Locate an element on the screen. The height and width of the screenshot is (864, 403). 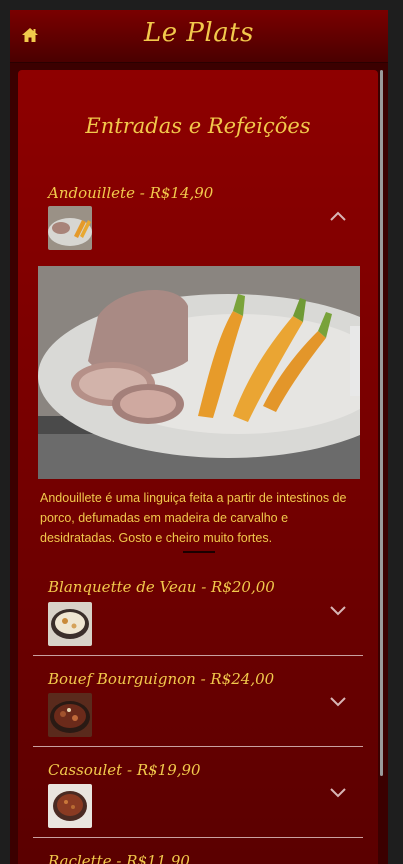
description-underline is located at coordinates (199, 552).